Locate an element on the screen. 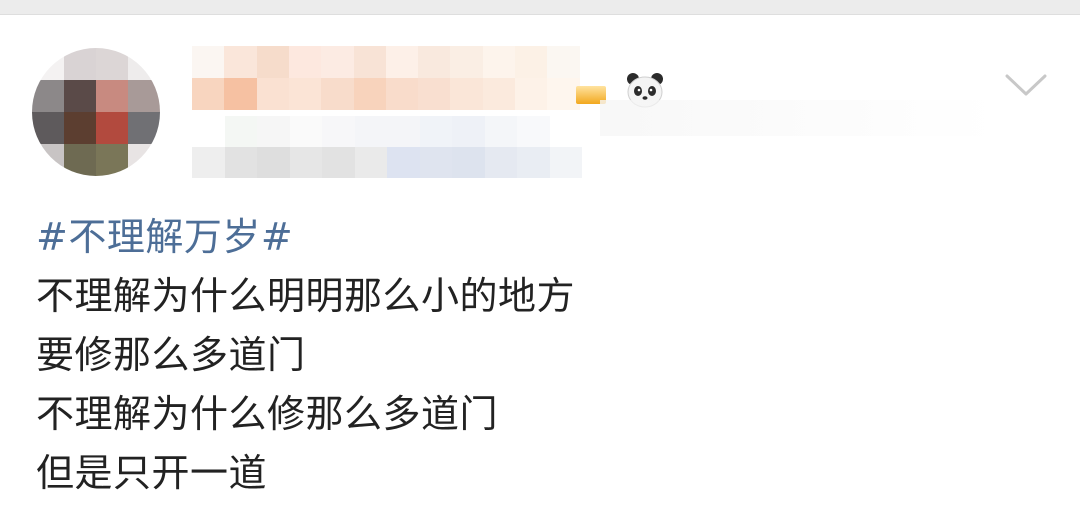 The width and height of the screenshot is (1080, 516). header-shadow is located at coordinates (800, 118).